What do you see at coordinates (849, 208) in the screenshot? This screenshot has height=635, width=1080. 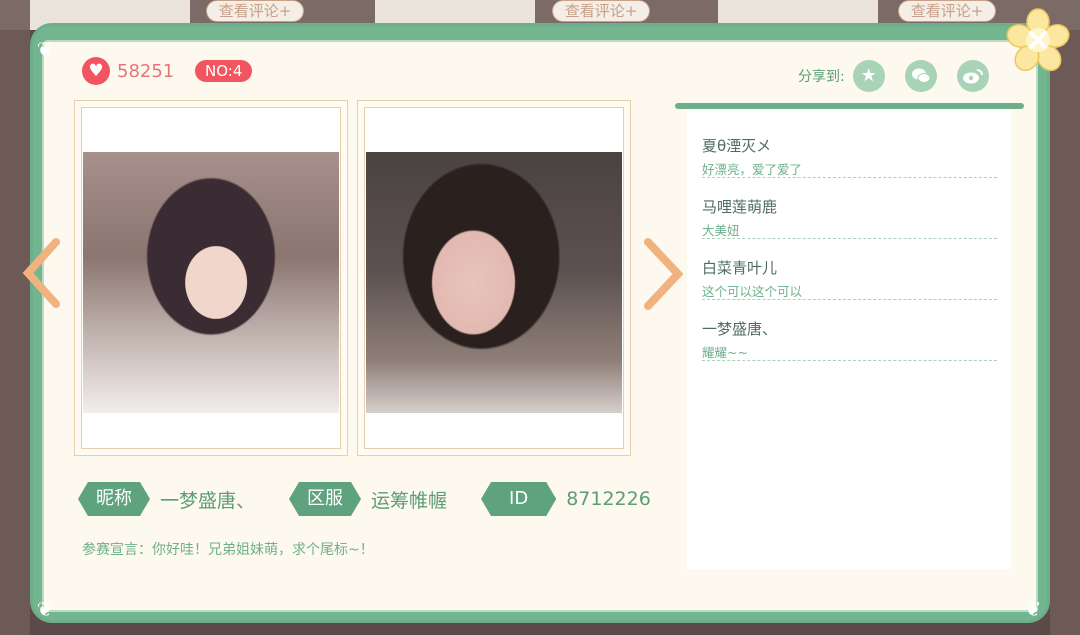 I see `comment-item: 马哩莲萌鹿 大美妞` at bounding box center [849, 208].